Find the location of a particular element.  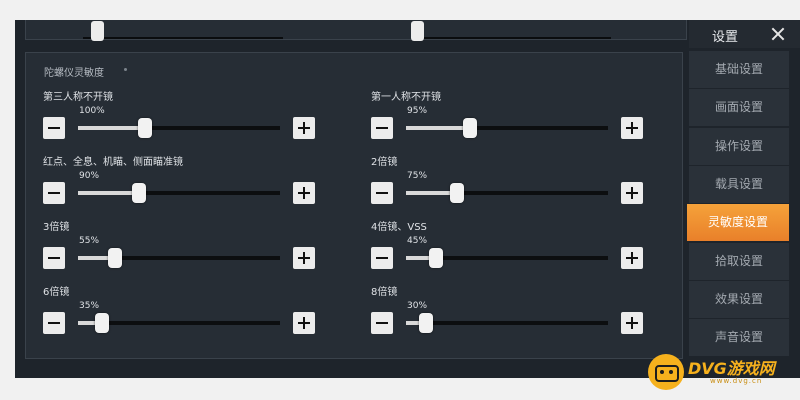

sensitivity-slider: 6倍镜 35% is located at coordinates (193, 313).